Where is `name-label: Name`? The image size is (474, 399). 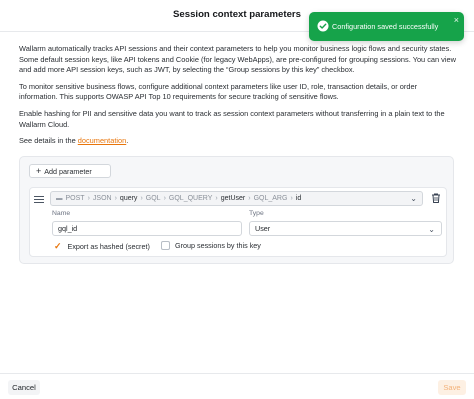
name-label: Name is located at coordinates (61, 213).